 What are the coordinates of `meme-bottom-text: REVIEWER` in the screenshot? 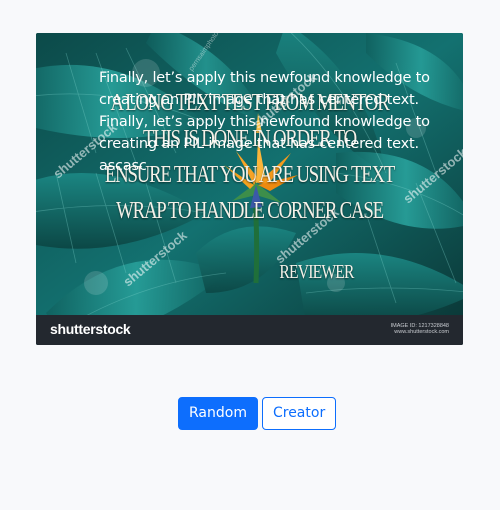 It's located at (316, 272).